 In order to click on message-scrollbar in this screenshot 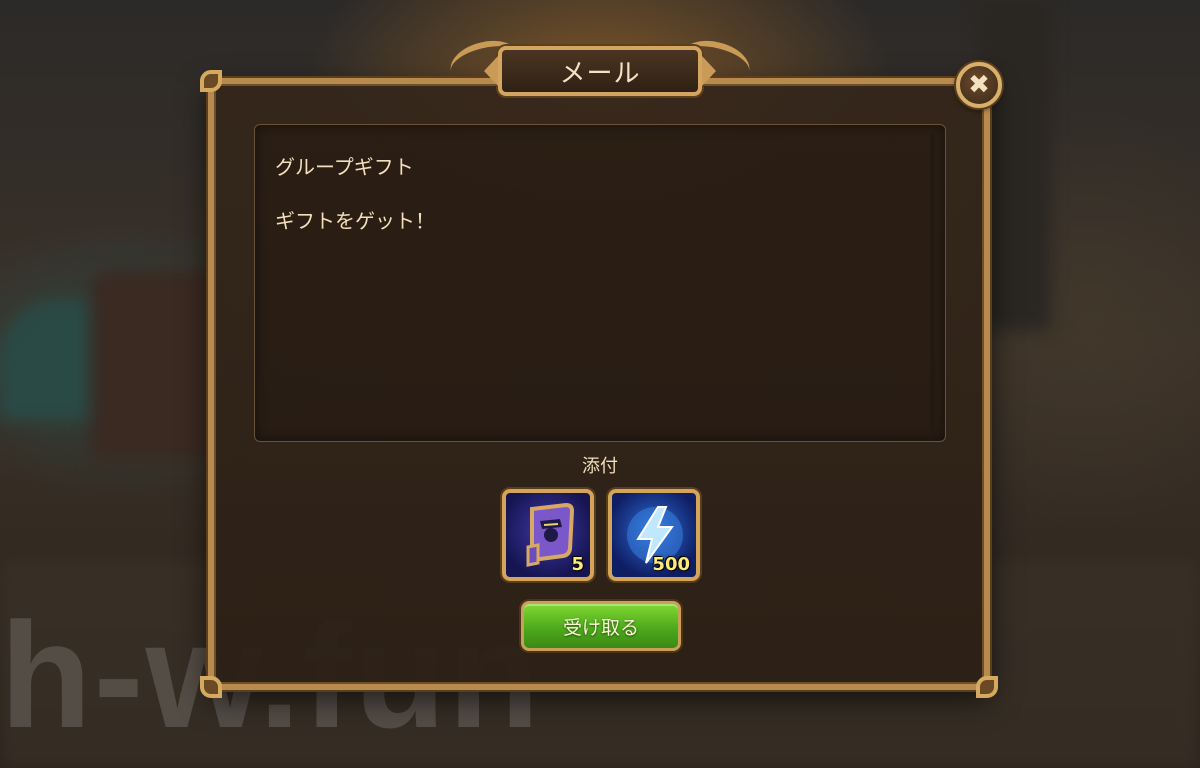, I will do `click(932, 283)`.